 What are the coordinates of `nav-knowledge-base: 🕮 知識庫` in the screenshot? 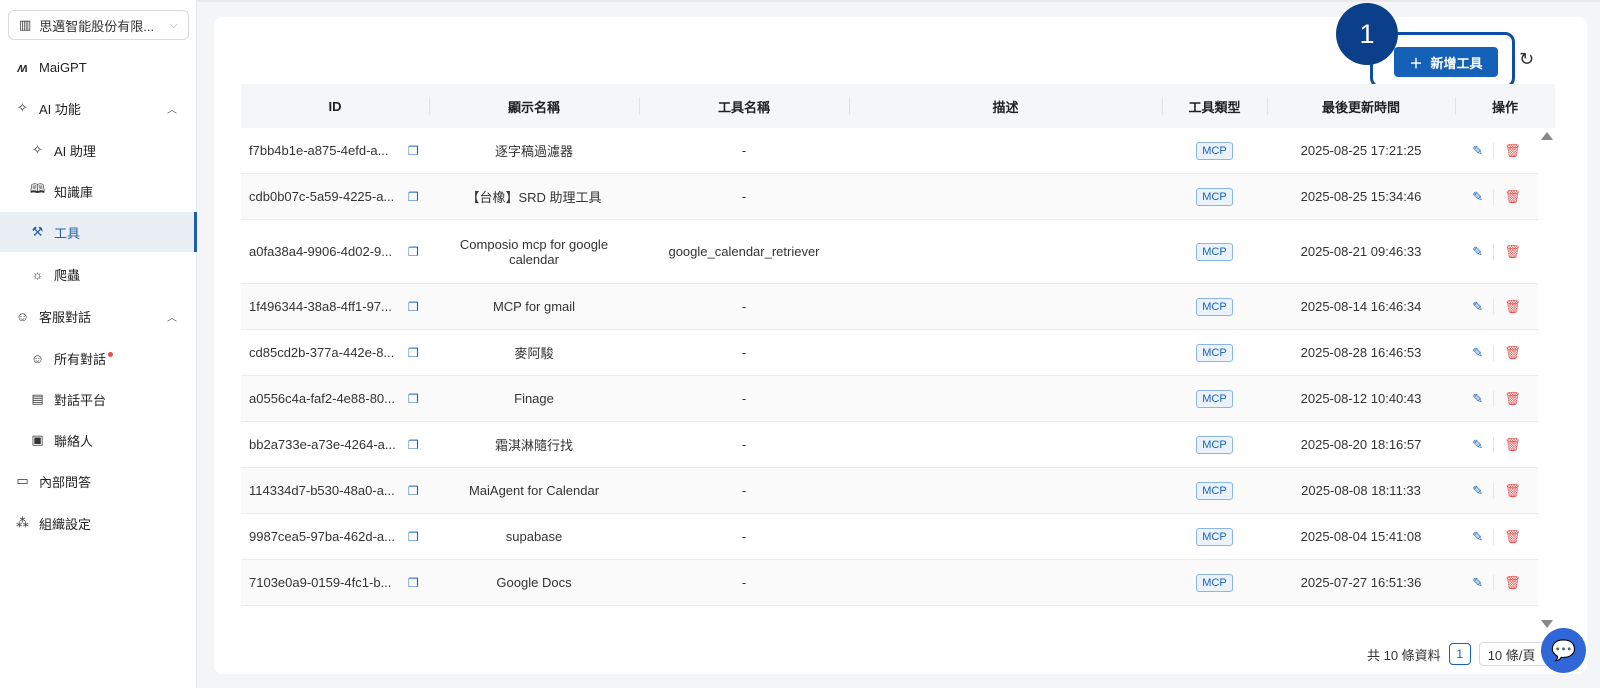 It's located at (98, 191).